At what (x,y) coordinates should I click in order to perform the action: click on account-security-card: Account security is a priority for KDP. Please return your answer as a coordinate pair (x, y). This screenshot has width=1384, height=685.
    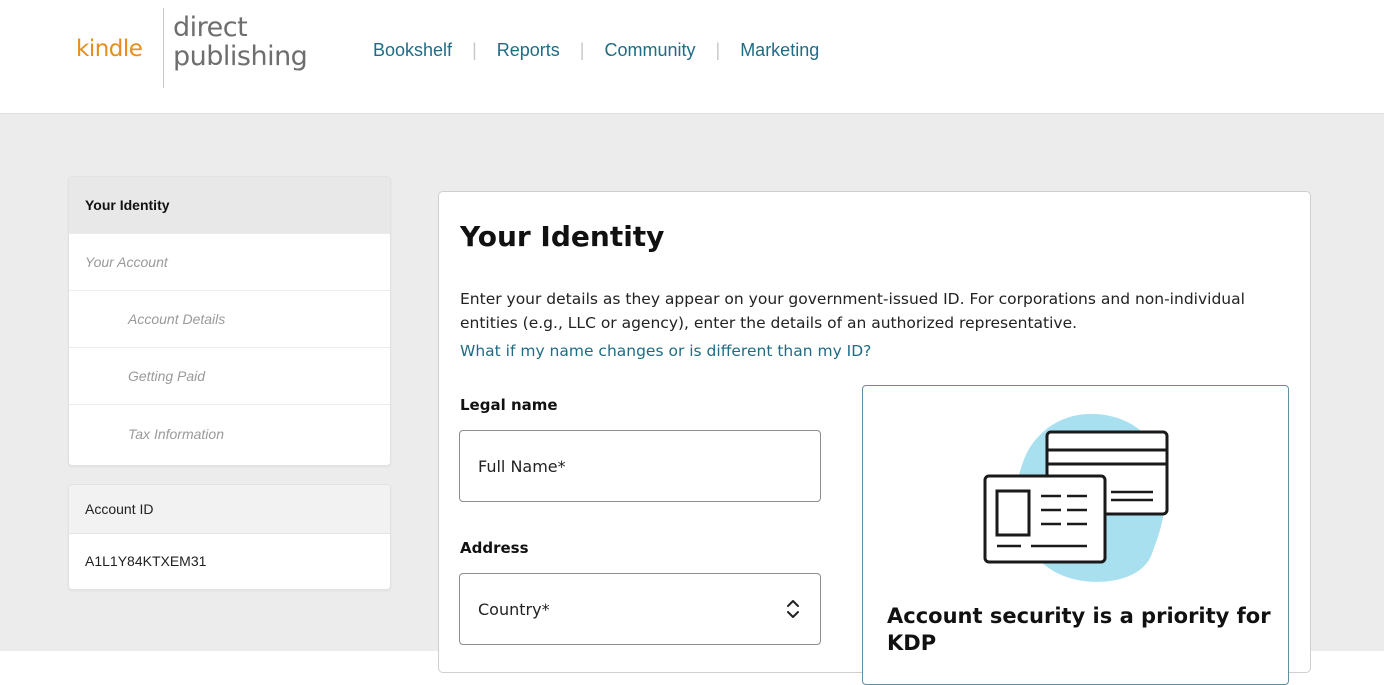
    Looking at the image, I should click on (1075, 535).